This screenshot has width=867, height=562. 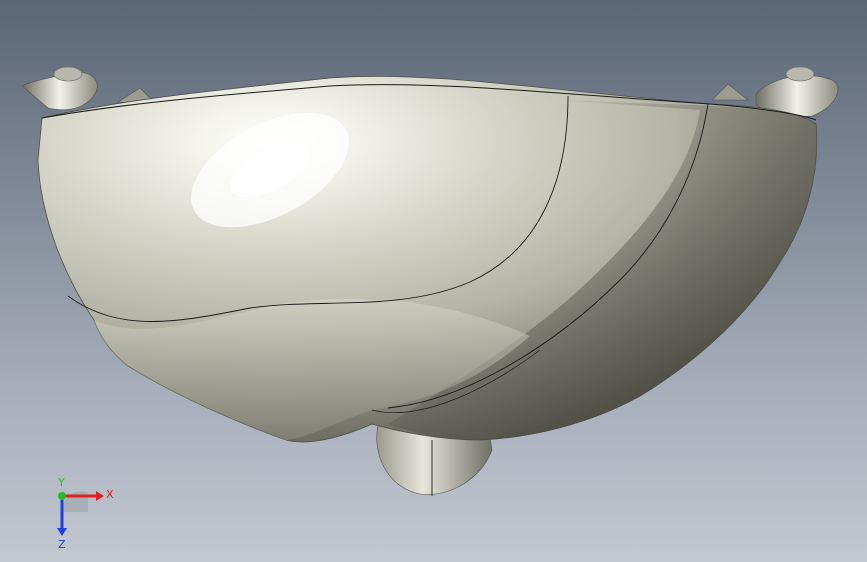 What do you see at coordinates (62, 544) in the screenshot?
I see `z-axis-label: Z` at bounding box center [62, 544].